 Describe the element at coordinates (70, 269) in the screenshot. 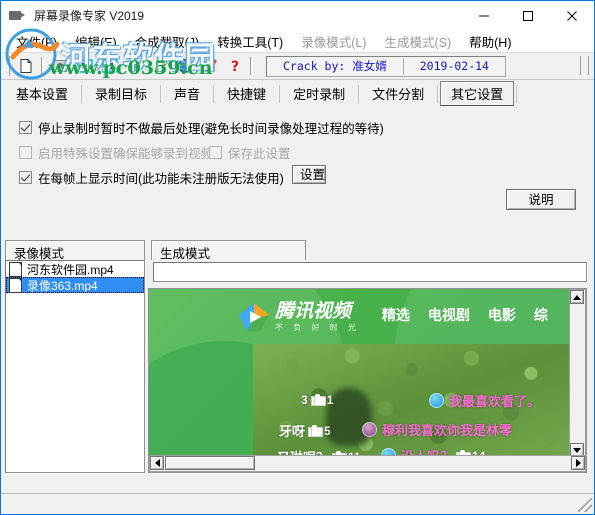

I see `list-item-label: 河东软件园.mp4` at that location.